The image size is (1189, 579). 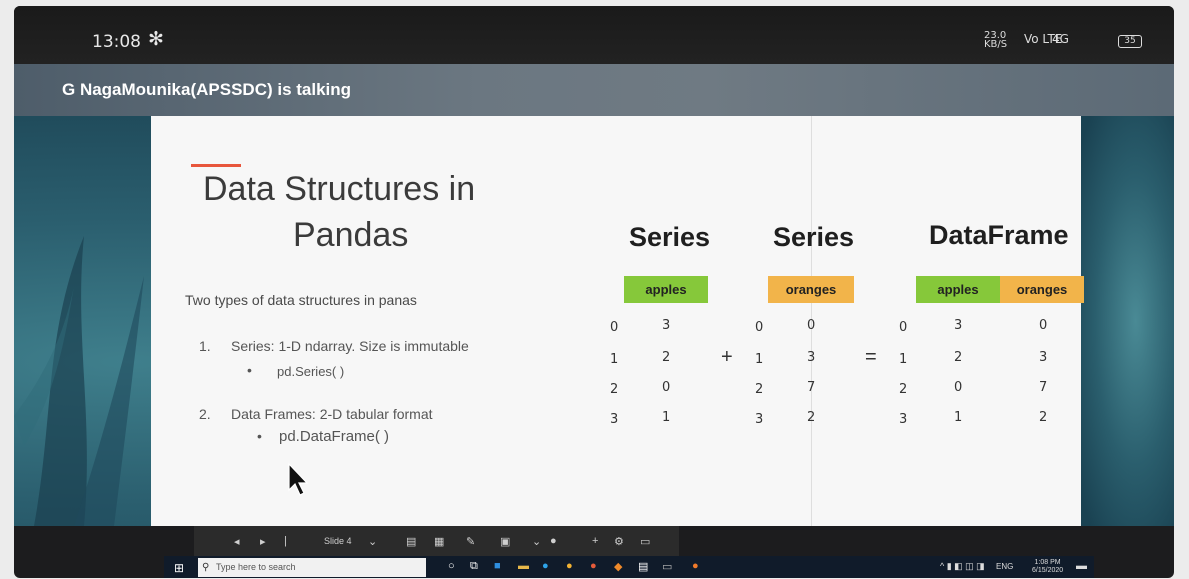 What do you see at coordinates (811, 325) in the screenshot?
I see `series2-value: 0` at bounding box center [811, 325].